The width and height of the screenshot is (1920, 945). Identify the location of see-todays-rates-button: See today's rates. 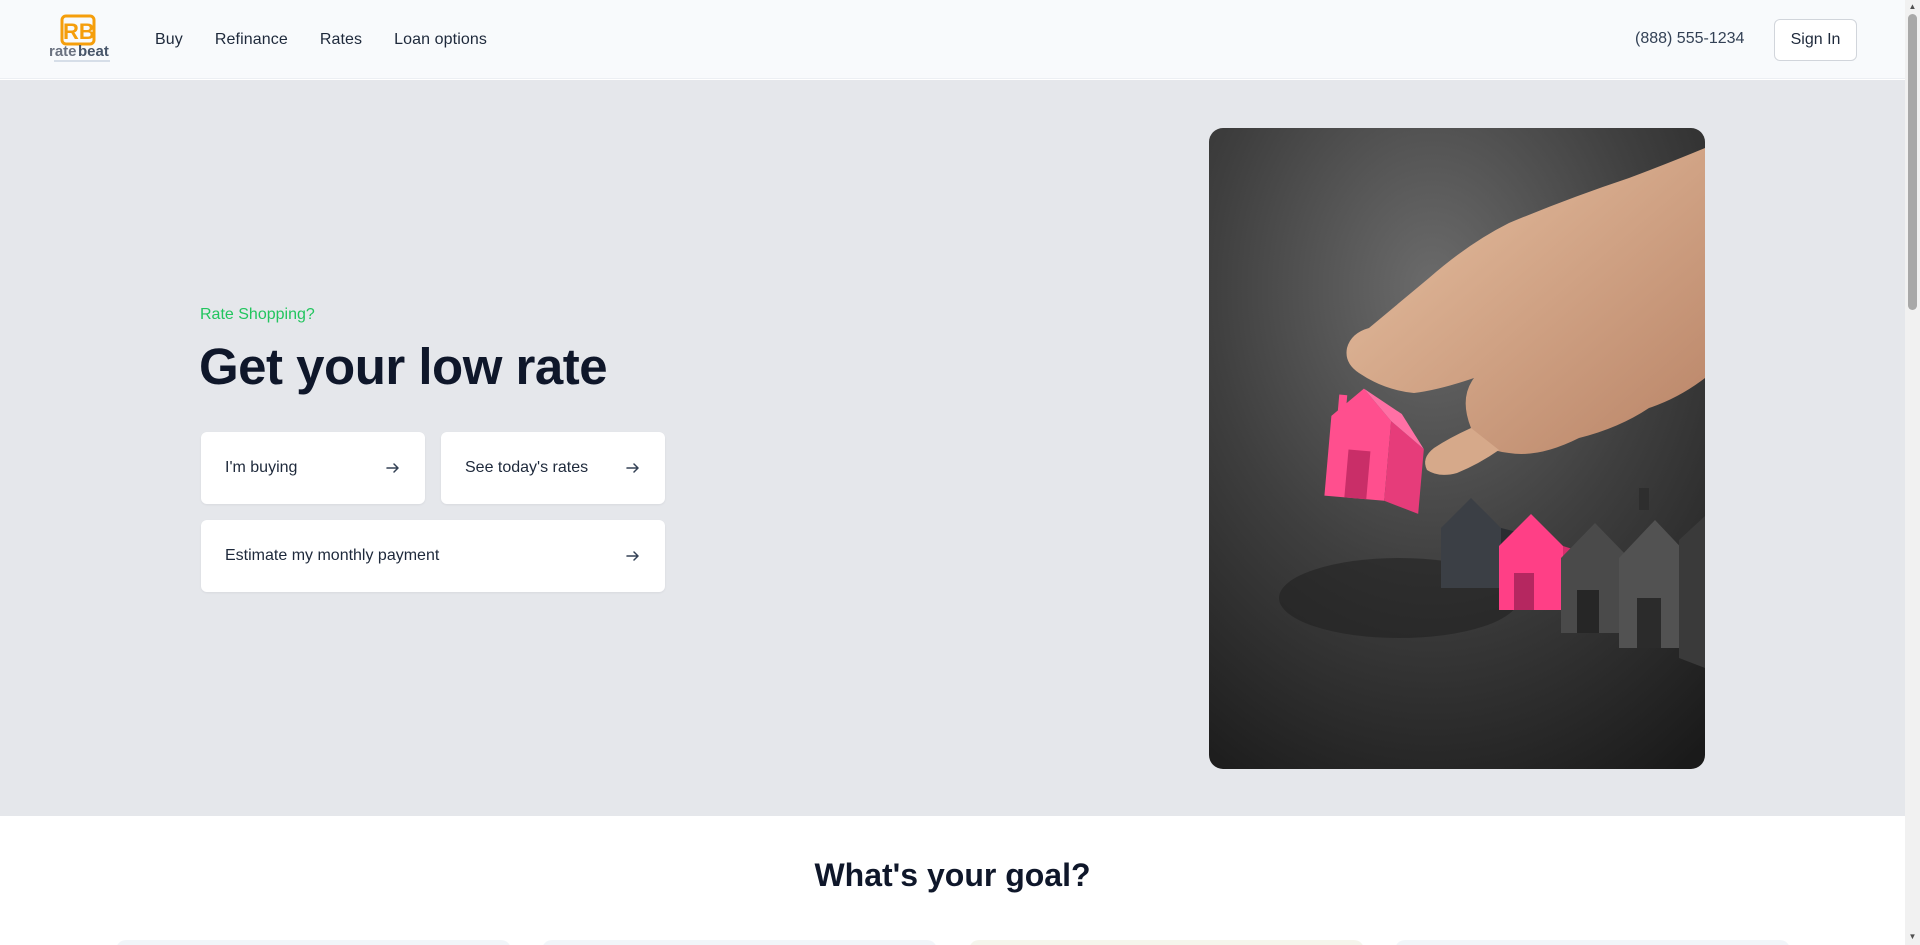
(553, 468).